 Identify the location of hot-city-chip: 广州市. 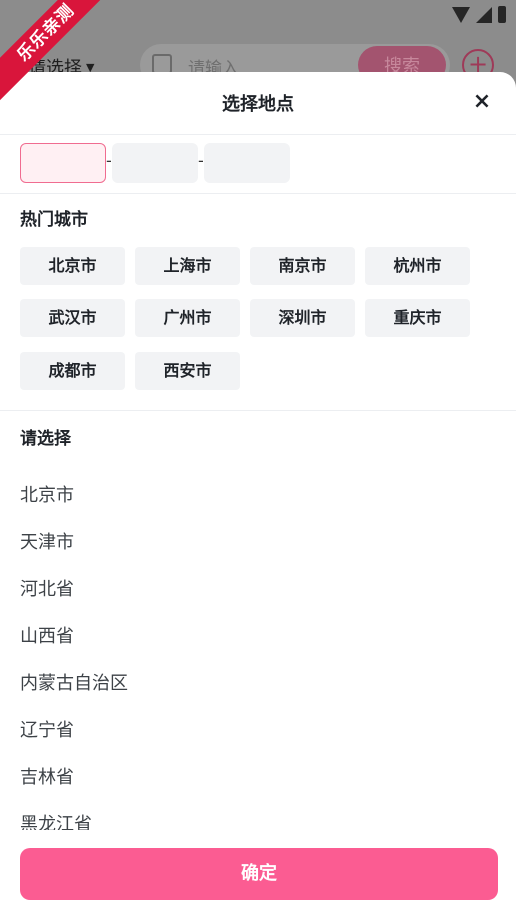
(187, 318).